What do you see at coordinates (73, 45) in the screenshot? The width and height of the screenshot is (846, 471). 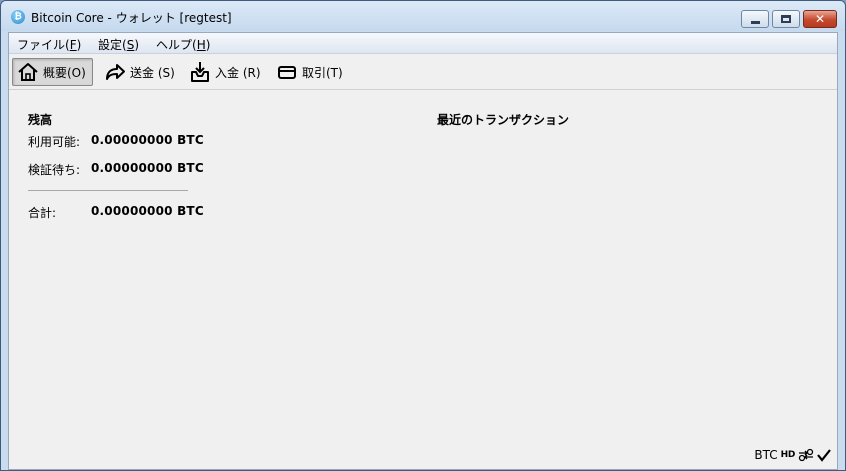 I see `menu-file-accel: F` at bounding box center [73, 45].